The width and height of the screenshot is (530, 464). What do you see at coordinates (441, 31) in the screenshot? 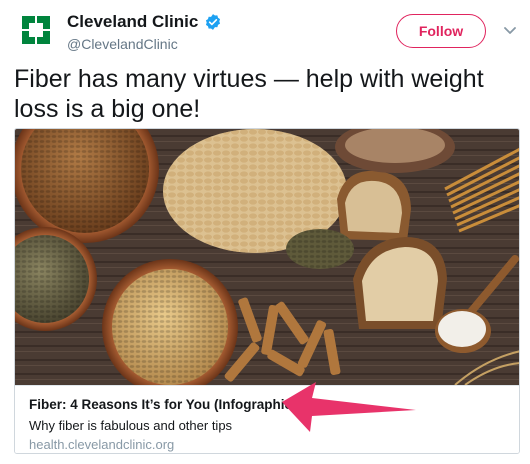
I see `follow-button: Follow` at bounding box center [441, 31].